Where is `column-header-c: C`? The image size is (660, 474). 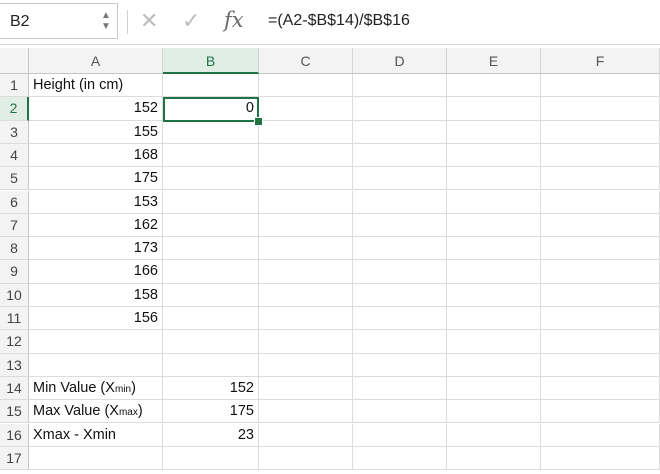
column-header-c: C is located at coordinates (306, 61).